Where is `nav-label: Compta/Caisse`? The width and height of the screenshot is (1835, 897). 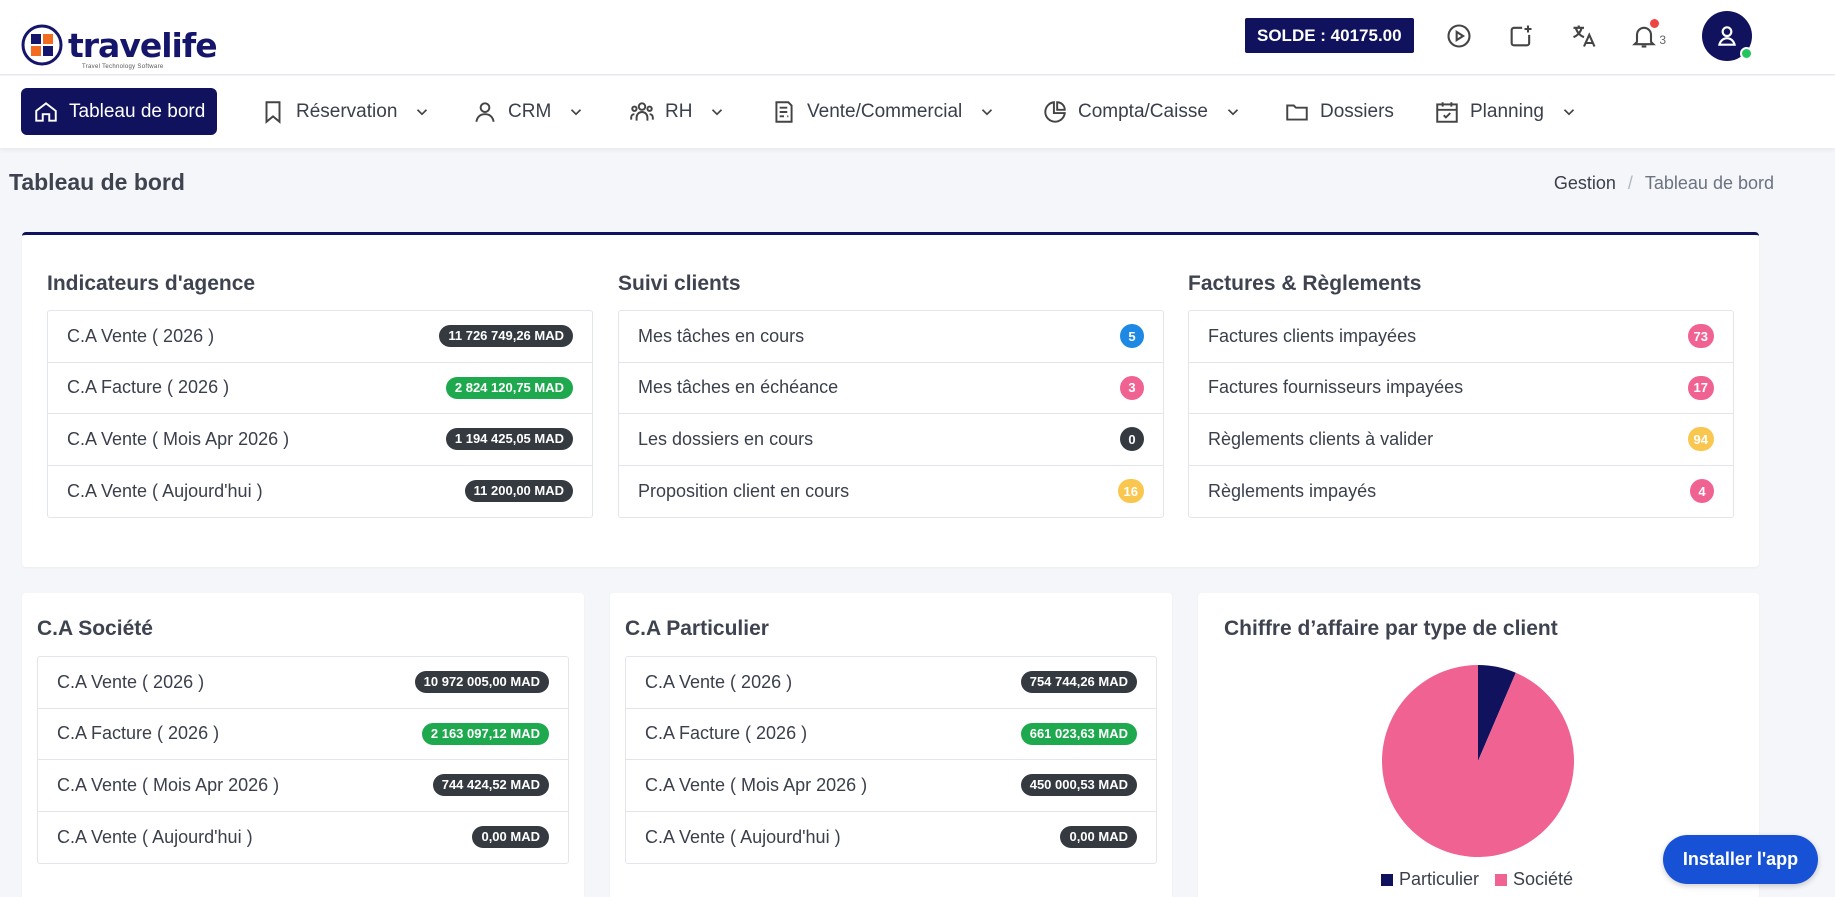
nav-label: Compta/Caisse is located at coordinates (1143, 111).